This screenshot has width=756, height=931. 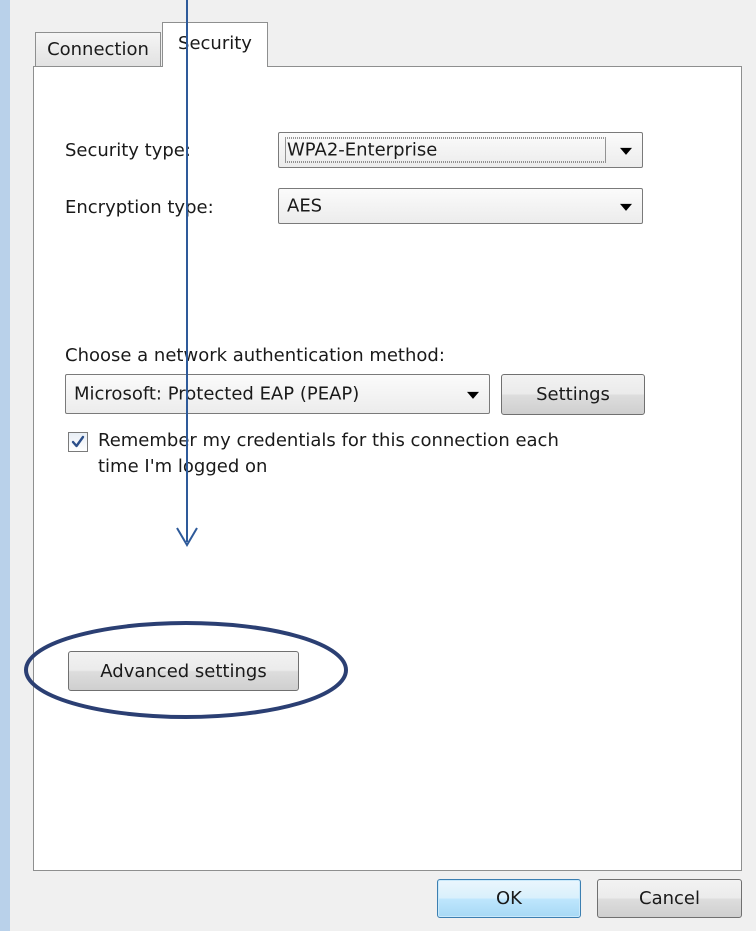 I want to click on security-type-label: Security type:, so click(x=128, y=150).